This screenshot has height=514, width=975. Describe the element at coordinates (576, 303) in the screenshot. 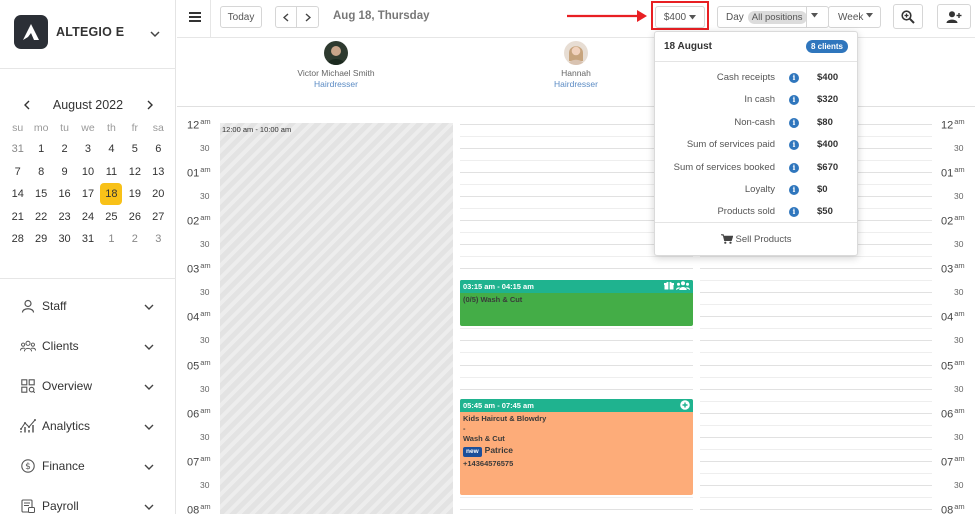

I see `appointment-card: 03:15 am - 04:15 am (0/5) Wash & Cut` at that location.